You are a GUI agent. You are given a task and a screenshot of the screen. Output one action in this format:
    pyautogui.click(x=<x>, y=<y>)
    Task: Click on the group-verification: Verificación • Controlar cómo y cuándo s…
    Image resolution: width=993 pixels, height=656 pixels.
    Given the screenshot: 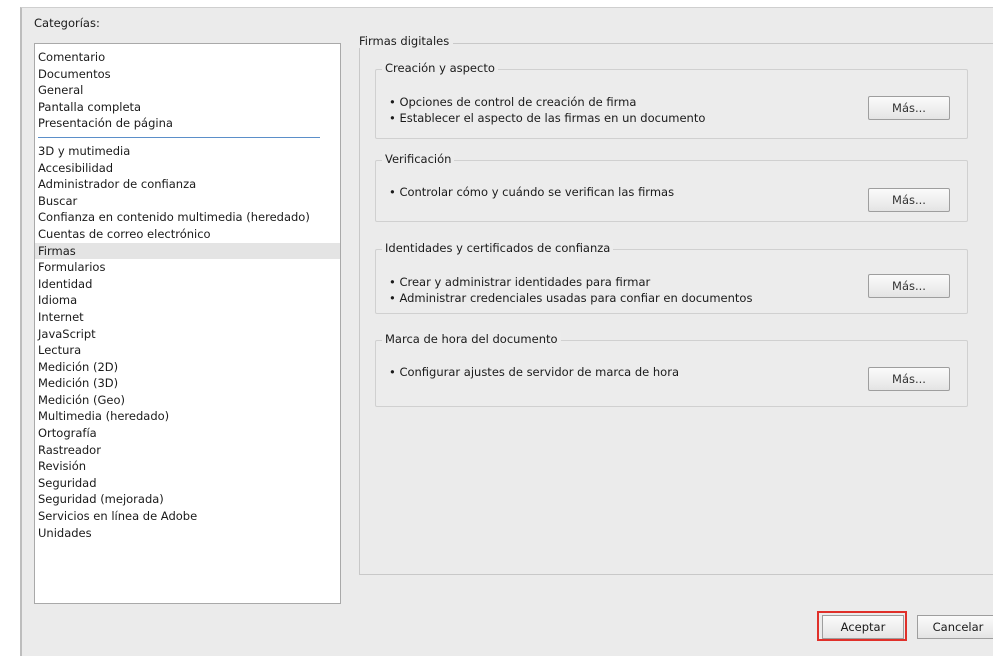 What is the action you would take?
    pyautogui.click(x=671, y=187)
    